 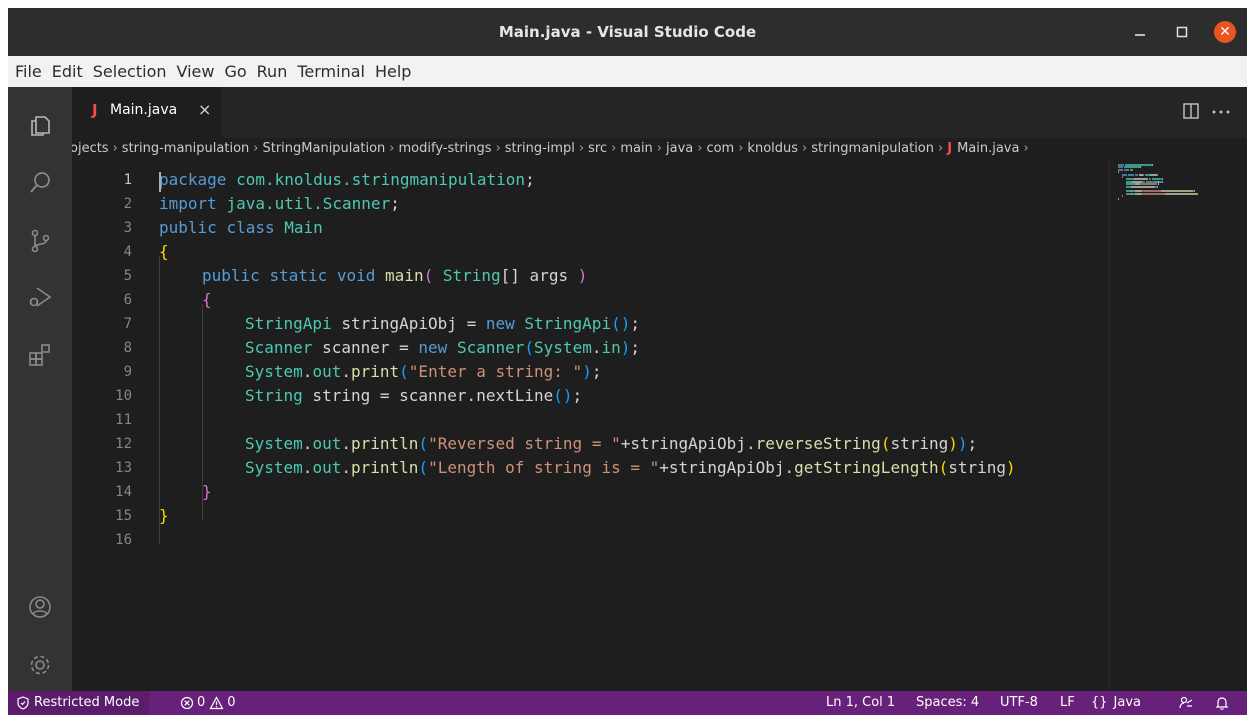 I want to click on error-icon, so click(x=187, y=703).